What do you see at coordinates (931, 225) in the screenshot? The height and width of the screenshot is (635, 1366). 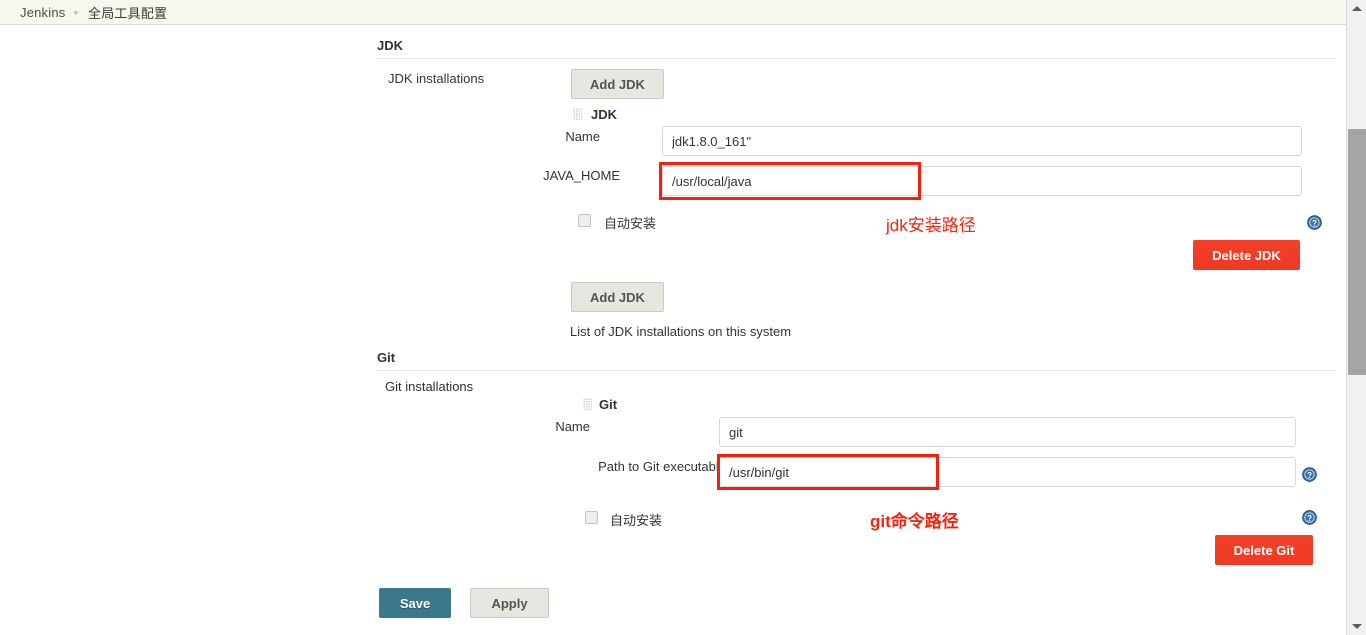 I see `jdk-path-annotation-text: jdk安装路径` at bounding box center [931, 225].